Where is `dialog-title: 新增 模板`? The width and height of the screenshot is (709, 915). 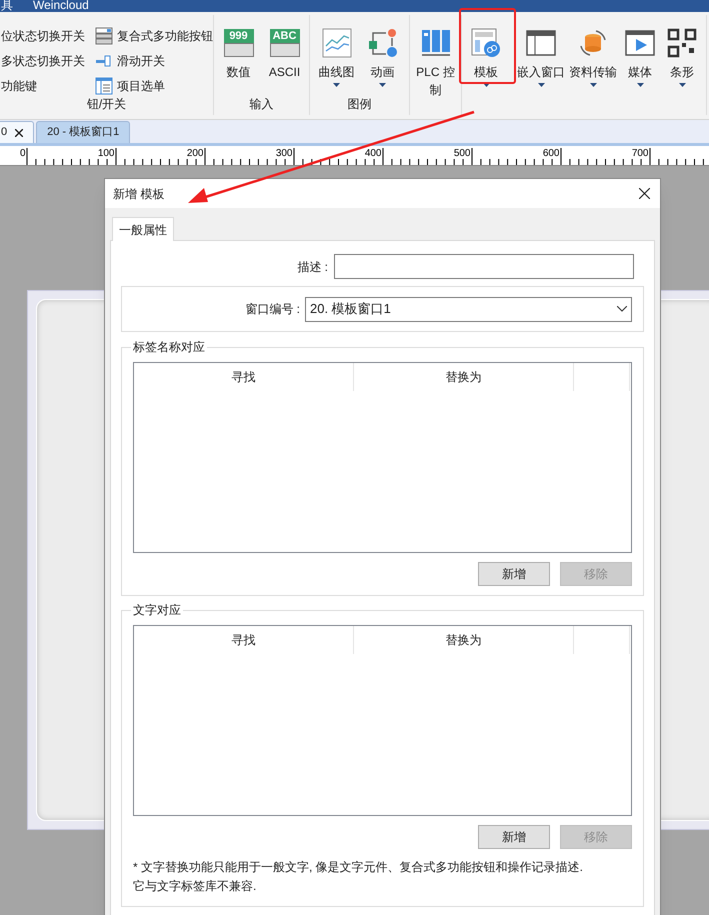 dialog-title: 新增 模板 is located at coordinates (138, 194).